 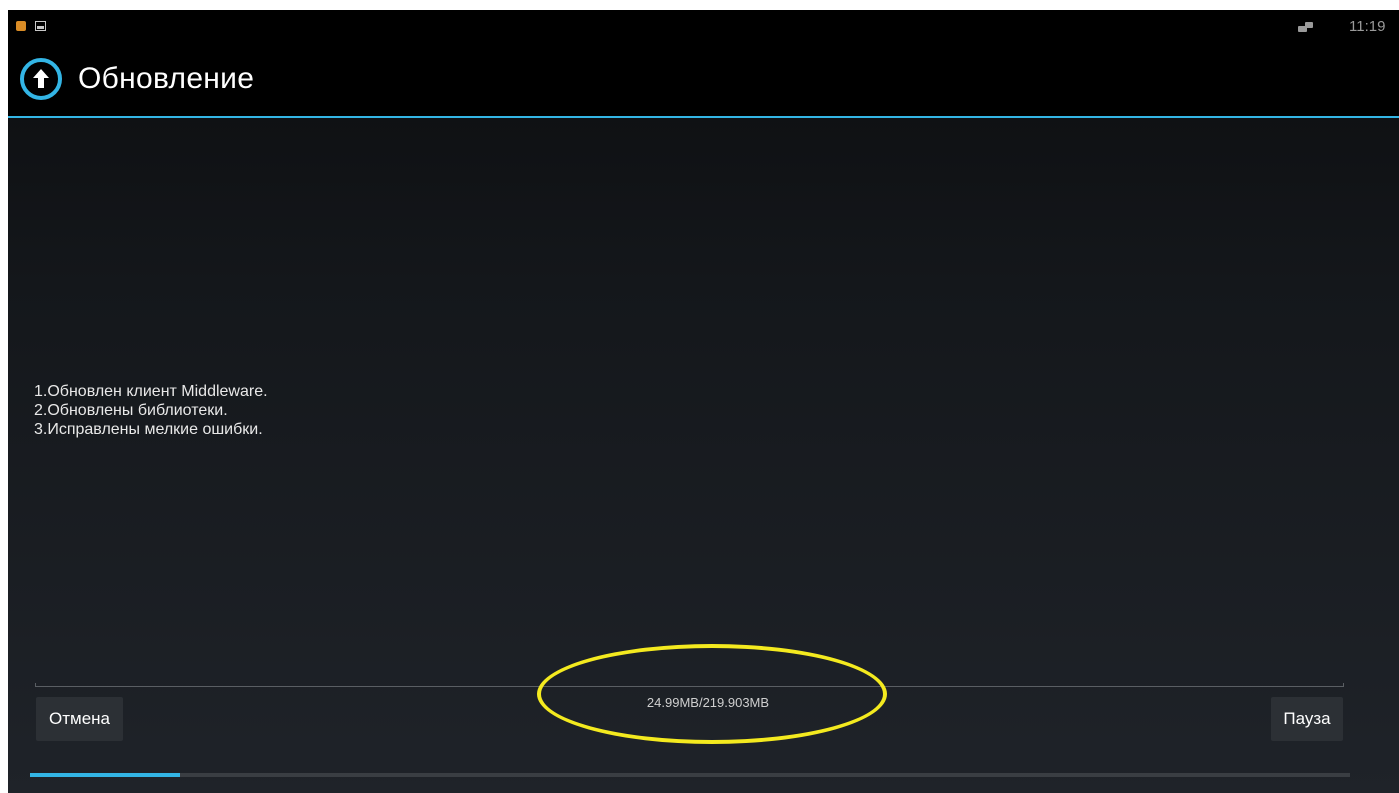 I want to click on divider, so click(x=689, y=685).